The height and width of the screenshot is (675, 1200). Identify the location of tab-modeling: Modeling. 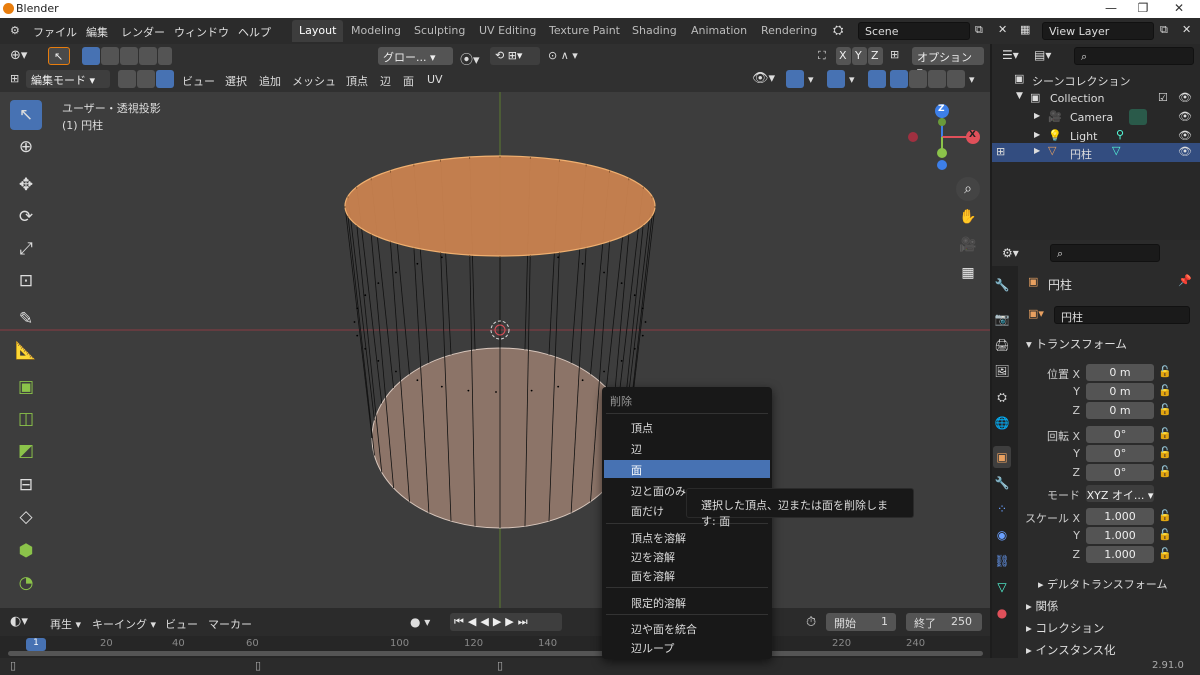
(376, 31).